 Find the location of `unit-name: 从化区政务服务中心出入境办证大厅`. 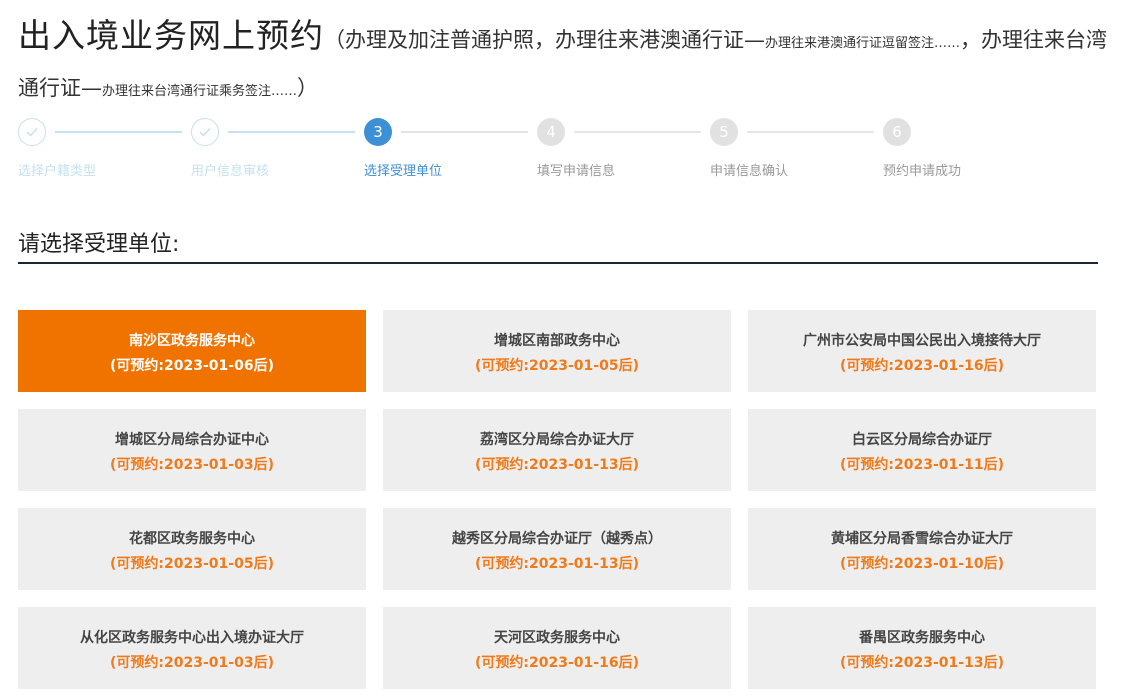

unit-name: 从化区政务服务中心出入境办证大厅 is located at coordinates (192, 638).